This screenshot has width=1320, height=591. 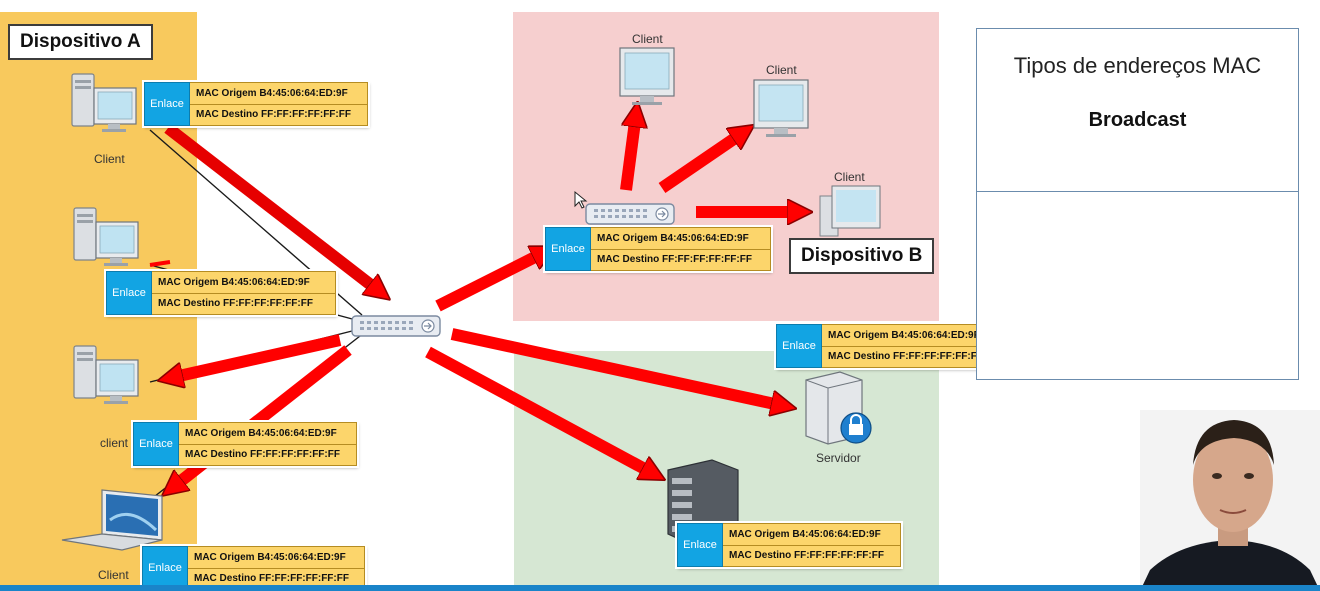 I want to click on laptop-icon, so click(x=112, y=520).